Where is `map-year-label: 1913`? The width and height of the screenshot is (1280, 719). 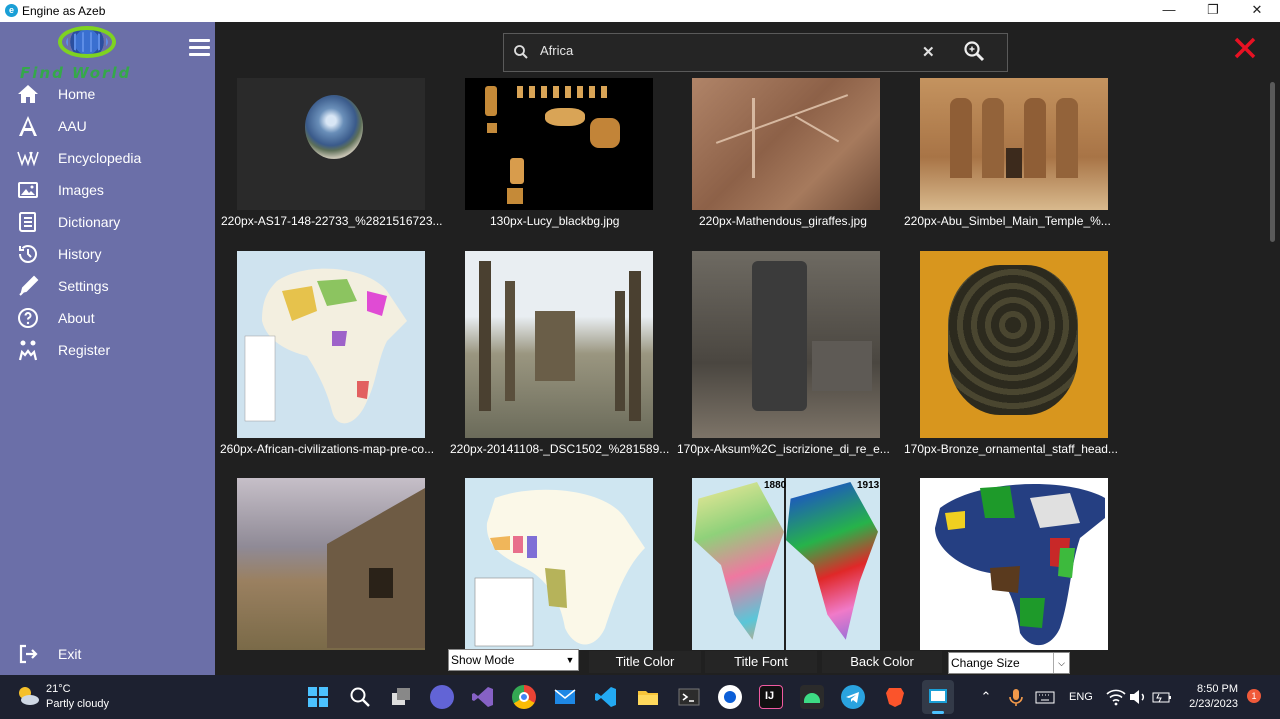 map-year-label: 1913 is located at coordinates (868, 485).